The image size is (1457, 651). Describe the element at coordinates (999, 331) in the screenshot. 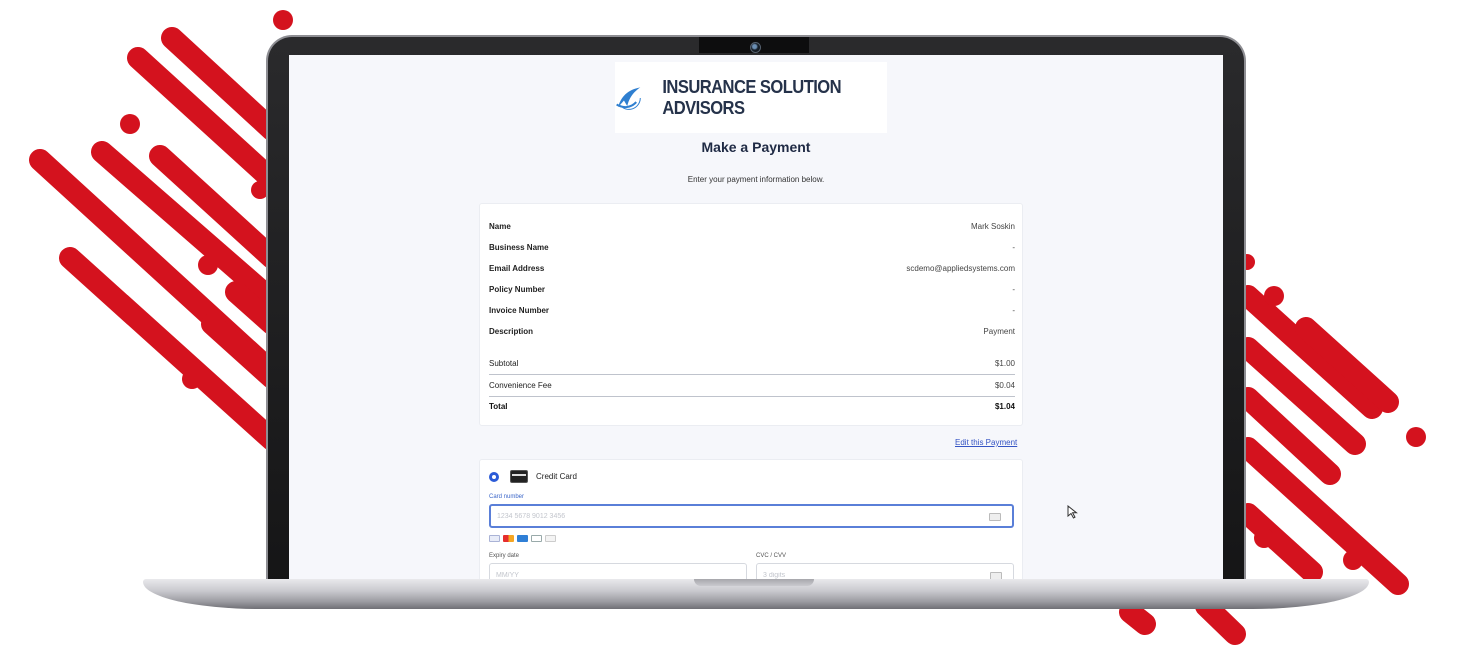

I see `summary-value: Payment` at that location.